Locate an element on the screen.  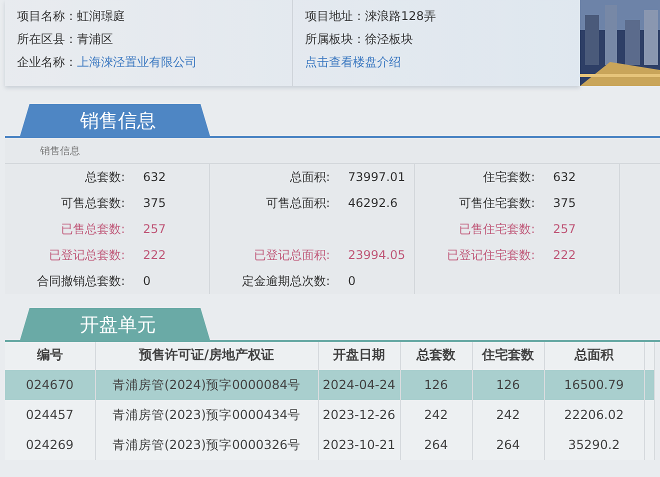
field-label: 已登记住宅套数: is located at coordinates (491, 255).